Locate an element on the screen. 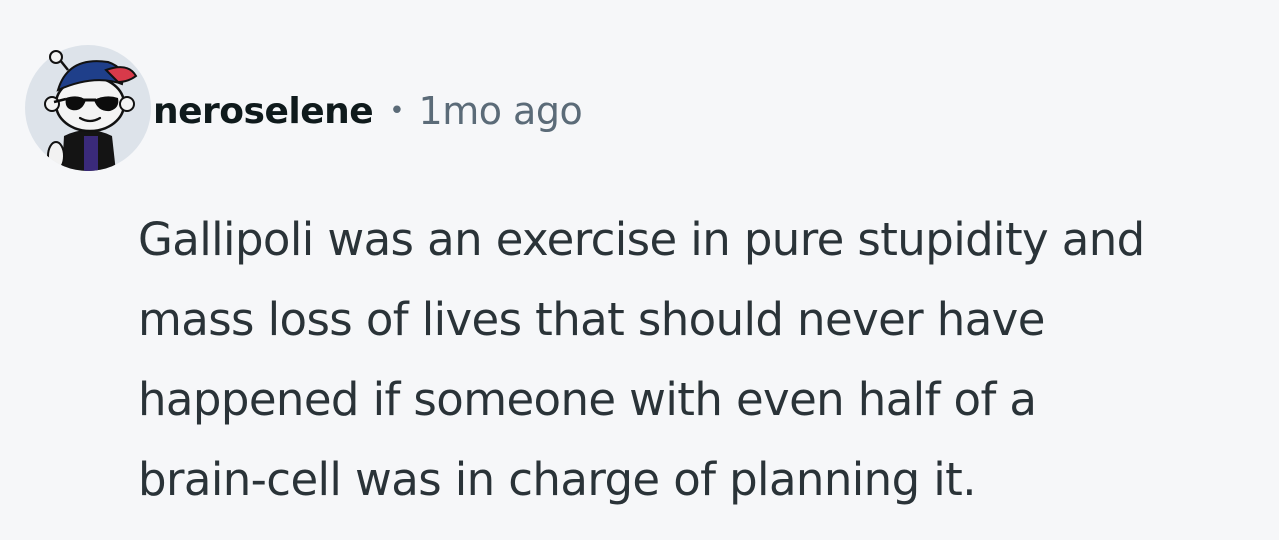 Image resolution: width=1279 pixels, height=540 pixels. avatar is located at coordinates (88, 108).